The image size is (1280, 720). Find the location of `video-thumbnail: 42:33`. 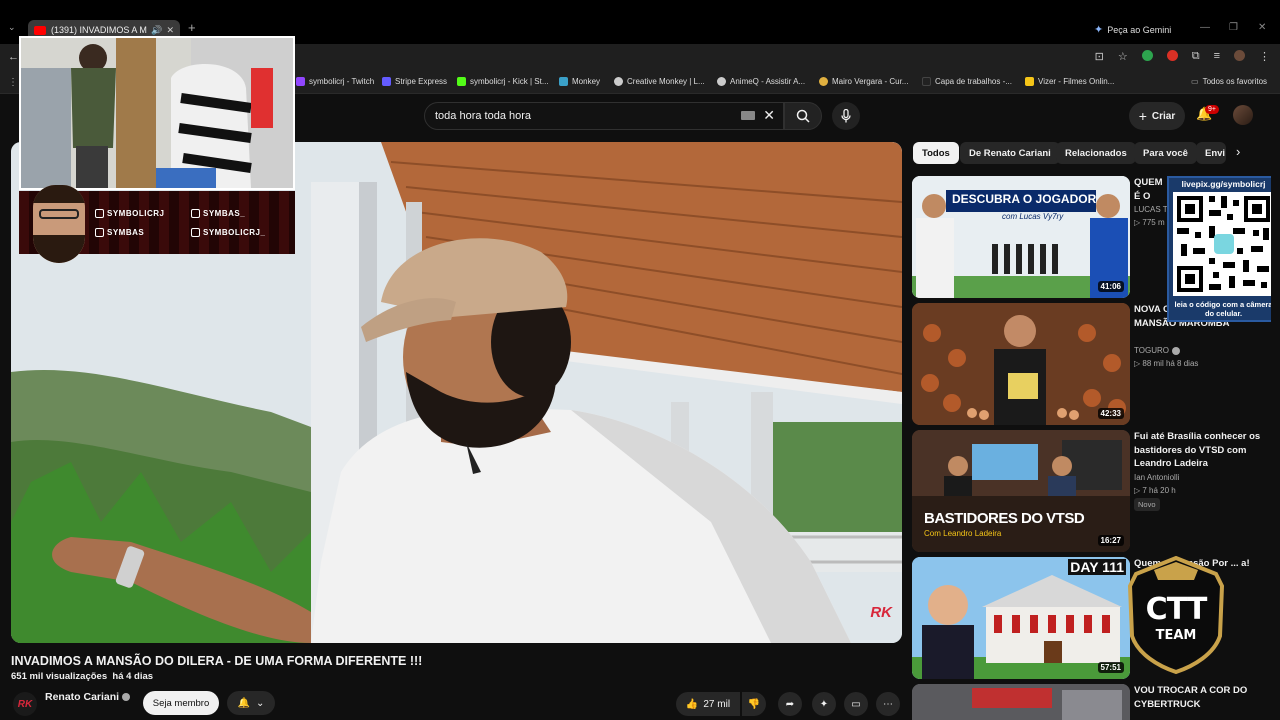

video-thumbnail: 42:33 is located at coordinates (1021, 364).